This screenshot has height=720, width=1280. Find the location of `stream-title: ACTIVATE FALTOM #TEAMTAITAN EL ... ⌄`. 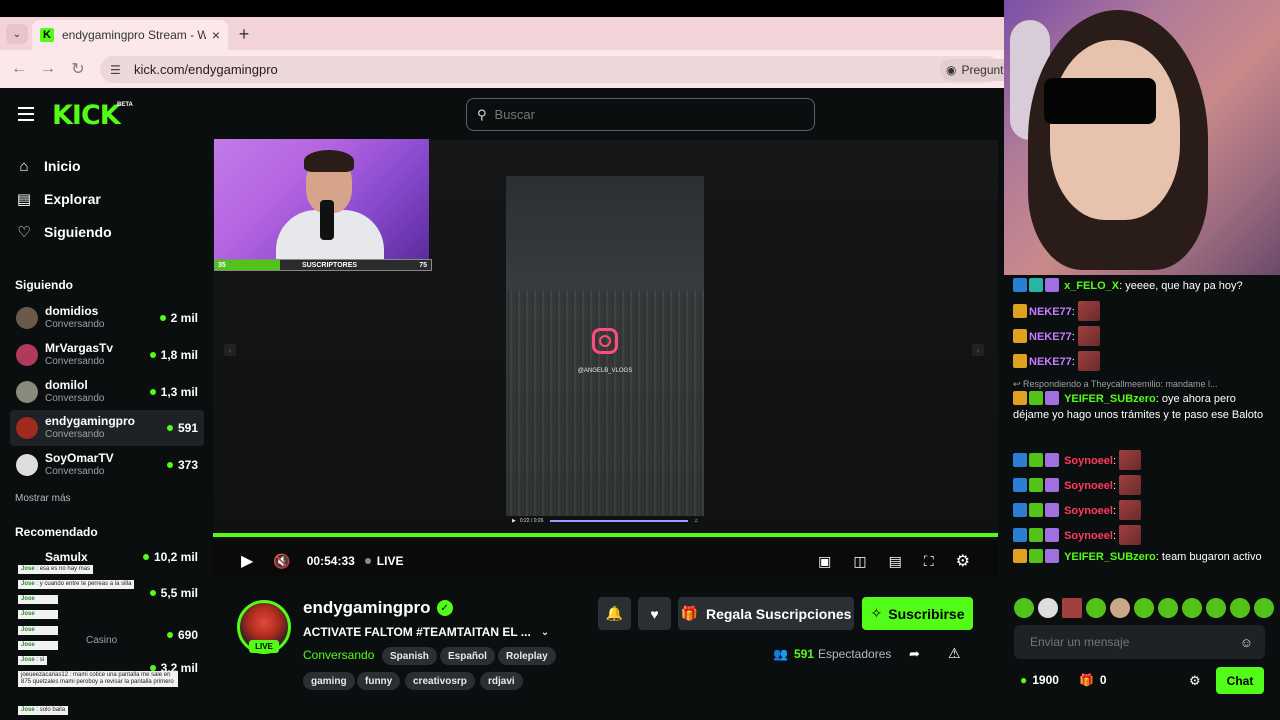

stream-title: ACTIVATE FALTOM #TEAMTAITAN EL ... ⌄ is located at coordinates (426, 632).